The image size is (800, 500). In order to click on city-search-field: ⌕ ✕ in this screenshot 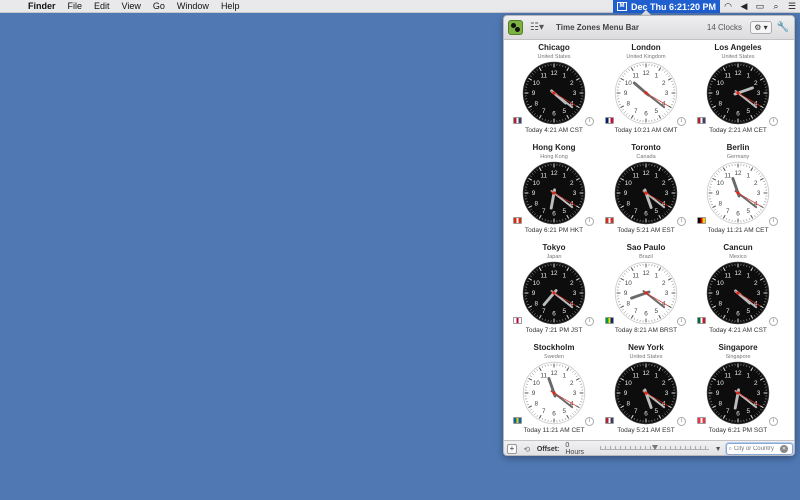, I will do `click(759, 449)`.